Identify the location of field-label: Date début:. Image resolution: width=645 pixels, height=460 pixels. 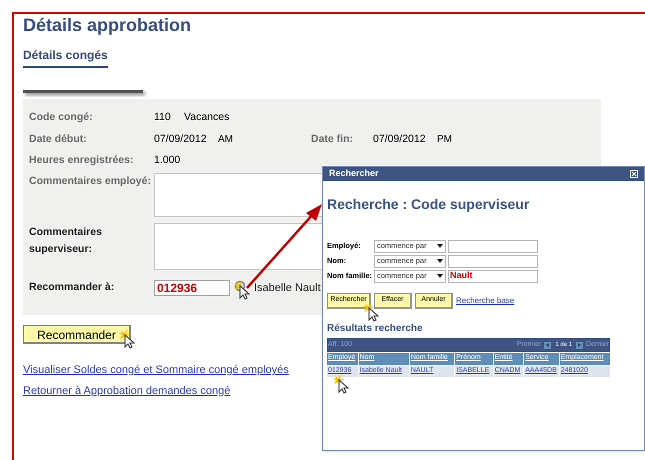
(58, 139).